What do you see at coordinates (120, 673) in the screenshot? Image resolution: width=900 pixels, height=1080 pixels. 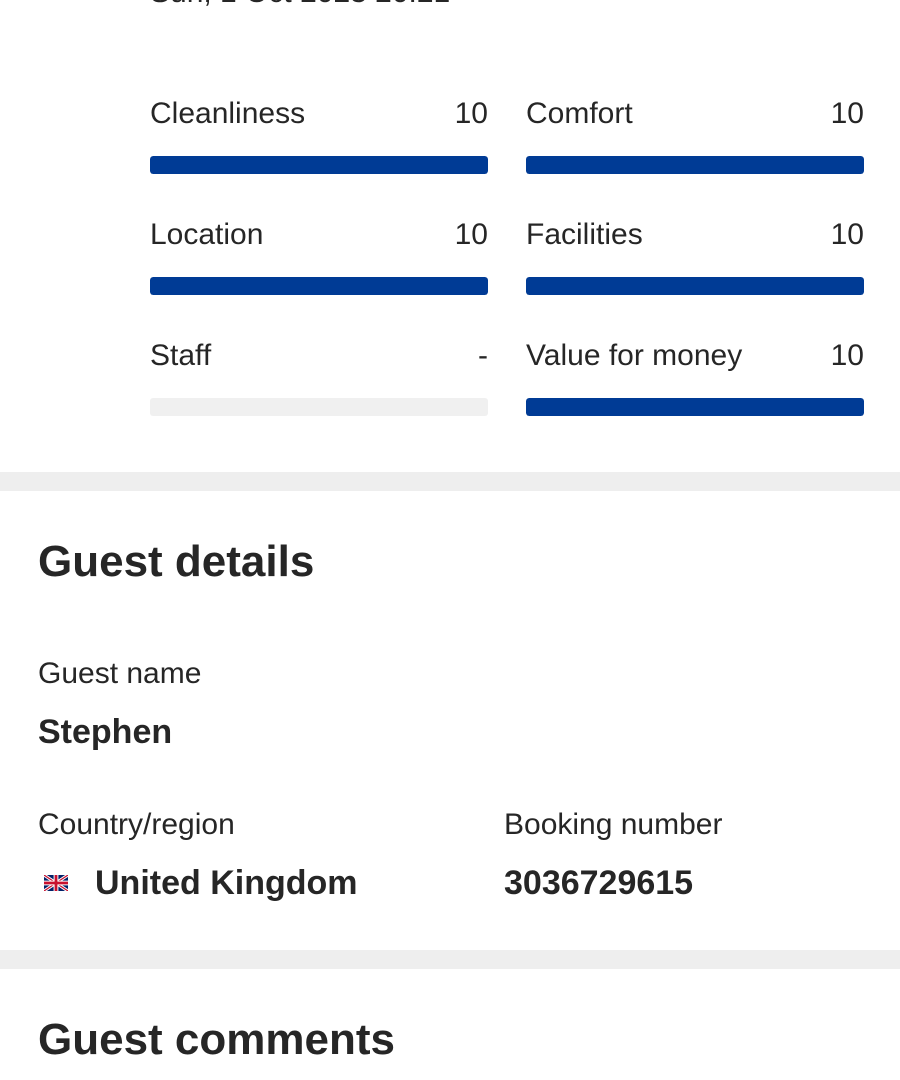 I see `guest-name-label: Guest name` at bounding box center [120, 673].